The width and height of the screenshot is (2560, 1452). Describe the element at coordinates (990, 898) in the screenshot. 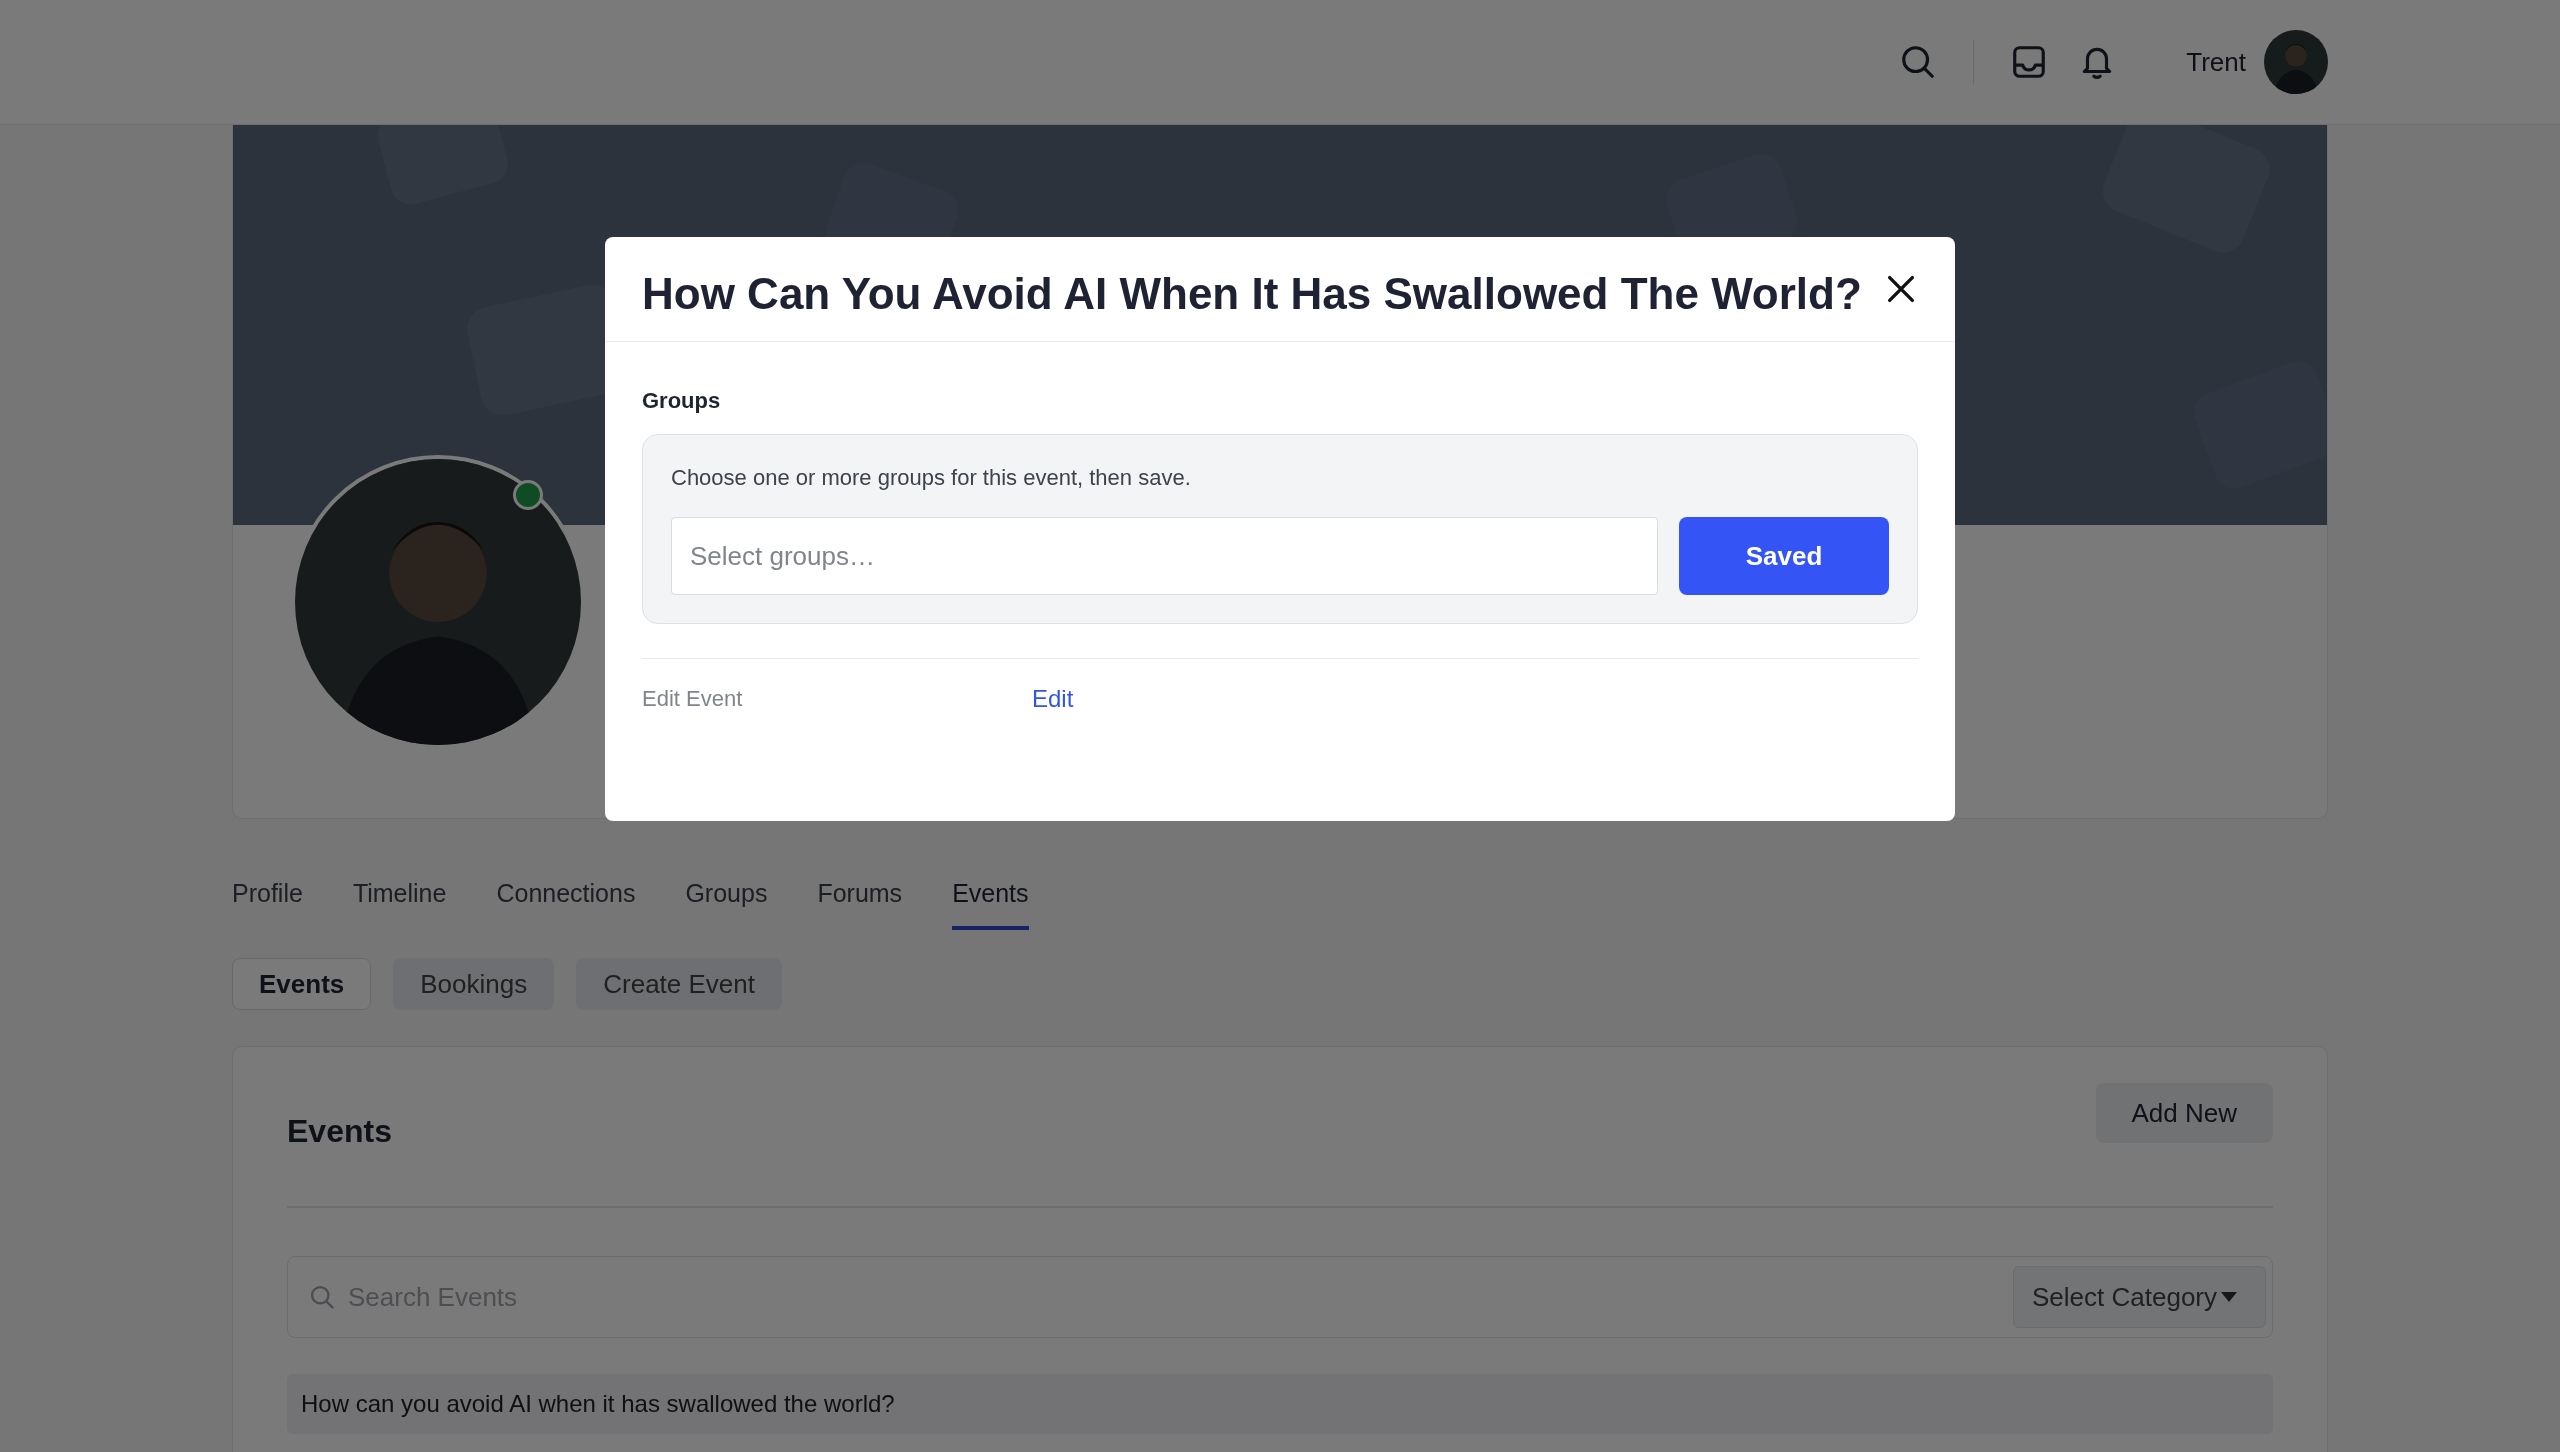

I see `profile-tab: Events` at that location.